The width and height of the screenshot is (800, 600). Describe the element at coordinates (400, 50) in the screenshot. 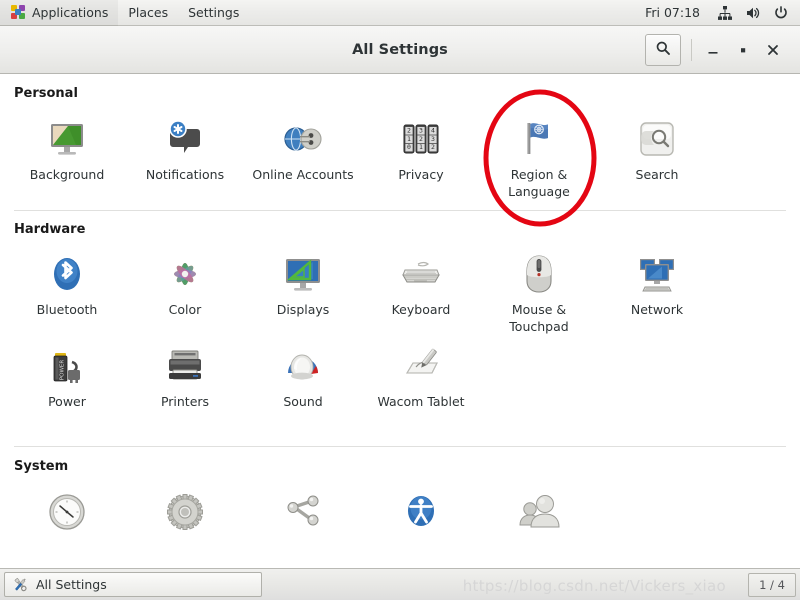

I see `window-titlebar: All Settings` at that location.